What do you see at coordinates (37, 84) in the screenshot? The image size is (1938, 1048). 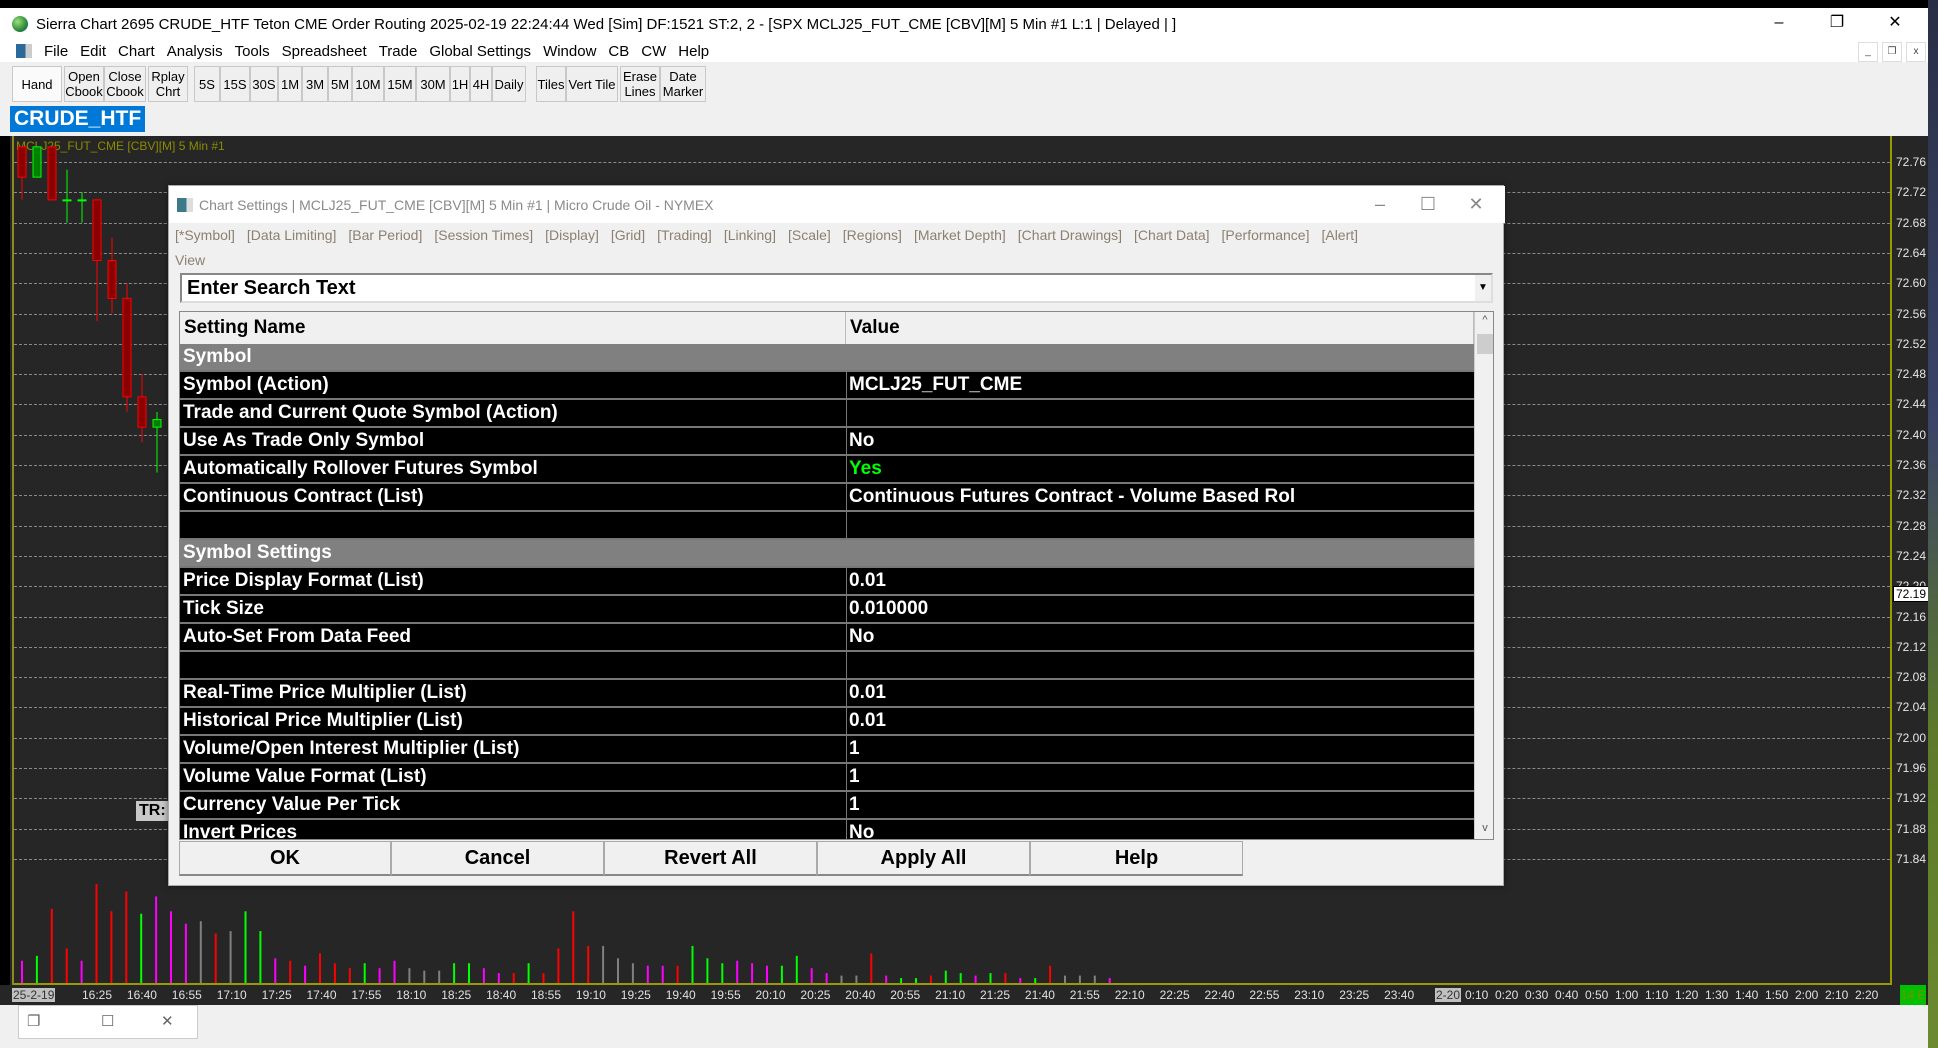 I see `toolbar-hand-button: Hand` at bounding box center [37, 84].